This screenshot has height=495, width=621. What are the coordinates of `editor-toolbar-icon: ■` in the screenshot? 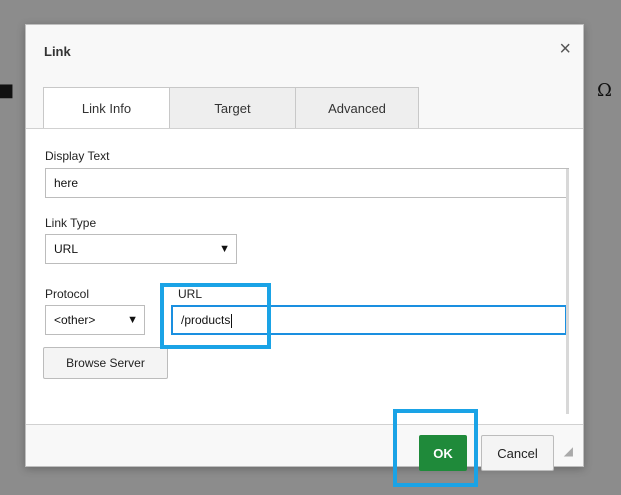 It's located at (7, 90).